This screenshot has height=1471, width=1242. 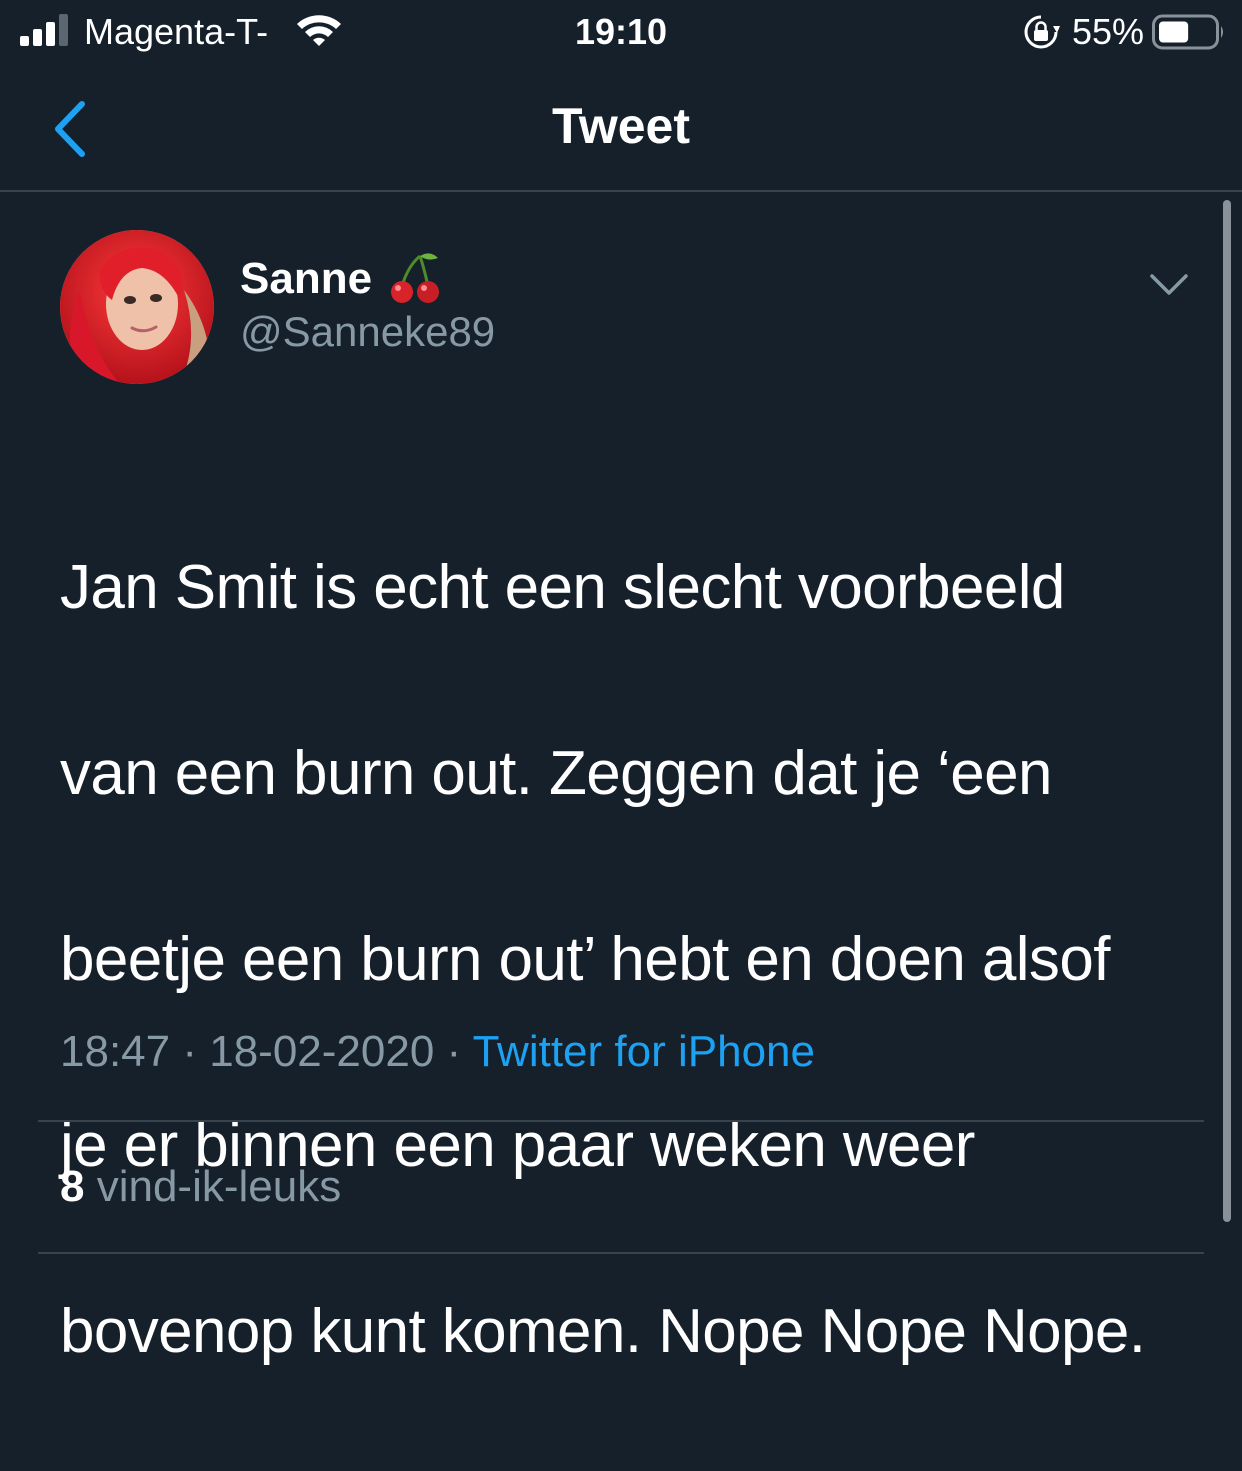 I want to click on chevron-down-icon, so click(x=1169, y=284).